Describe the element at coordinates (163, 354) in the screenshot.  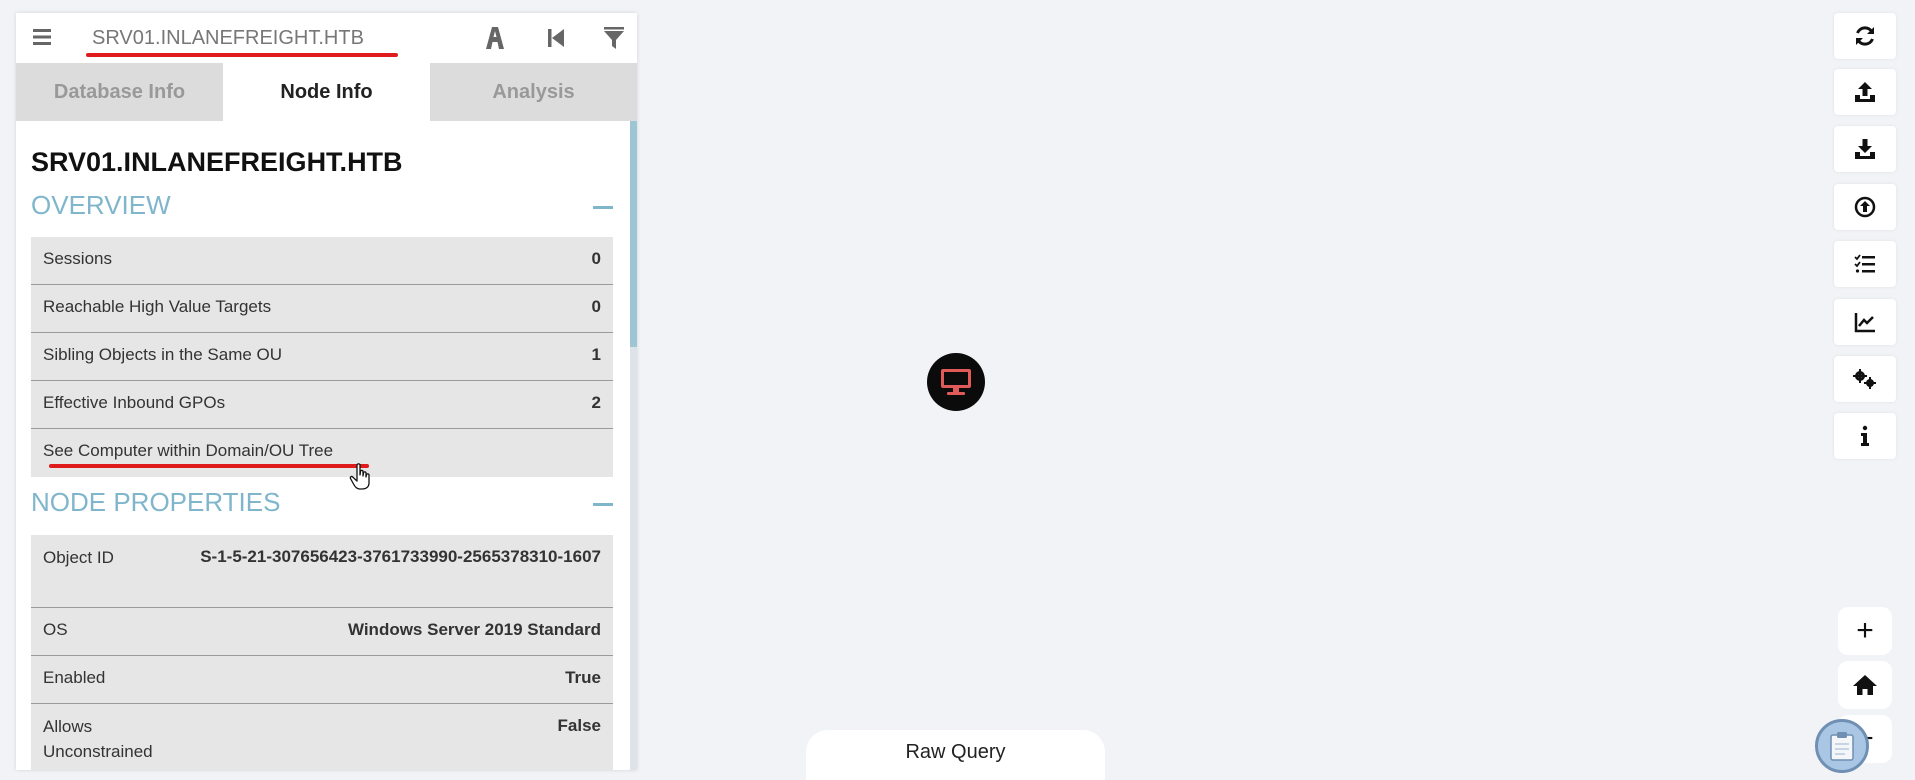
I see `row-label: Sibling Objects in the Same OU` at that location.